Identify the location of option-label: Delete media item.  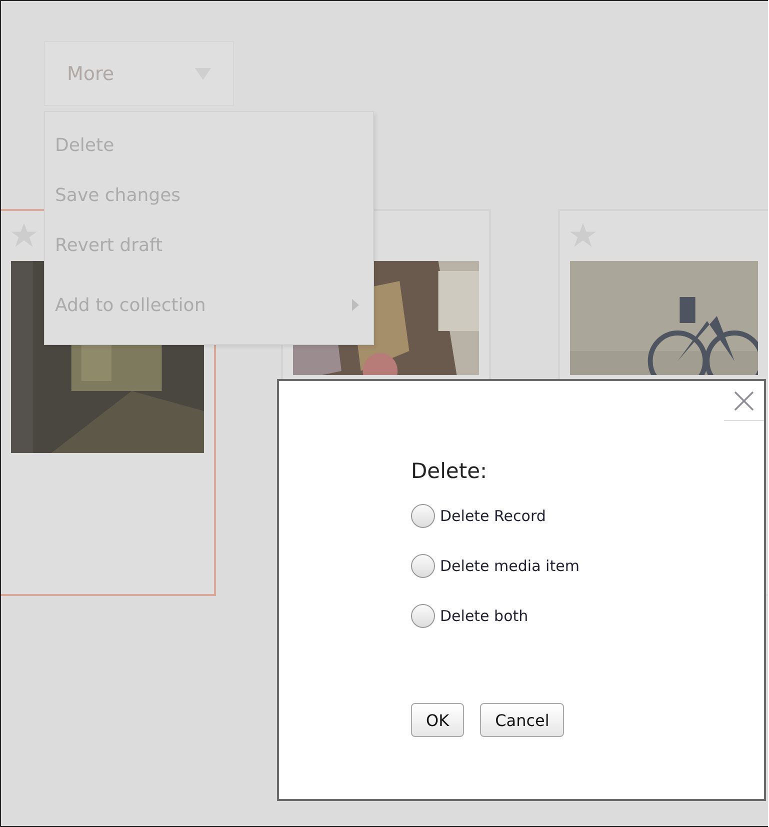
(510, 566).